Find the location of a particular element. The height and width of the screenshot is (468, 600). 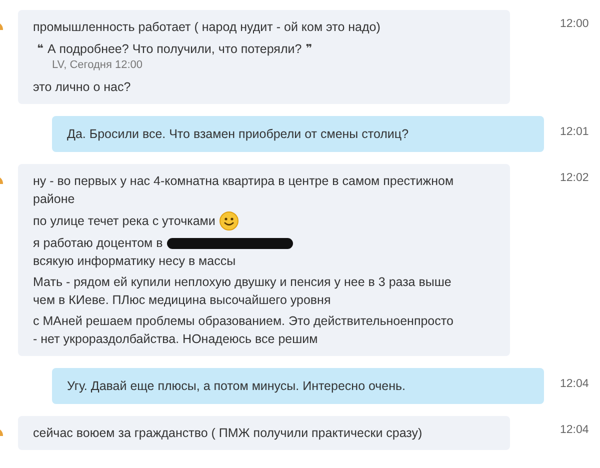

message-time: 12:02 is located at coordinates (574, 178).